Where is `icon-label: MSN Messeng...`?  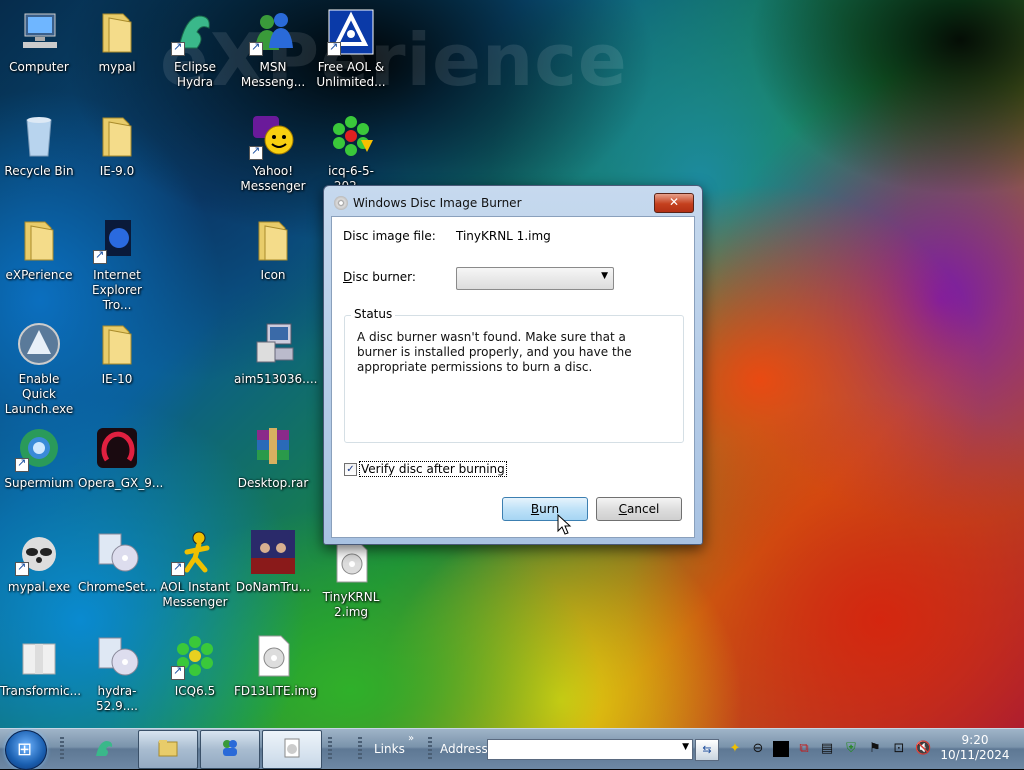 icon-label: MSN Messeng... is located at coordinates (273, 74).